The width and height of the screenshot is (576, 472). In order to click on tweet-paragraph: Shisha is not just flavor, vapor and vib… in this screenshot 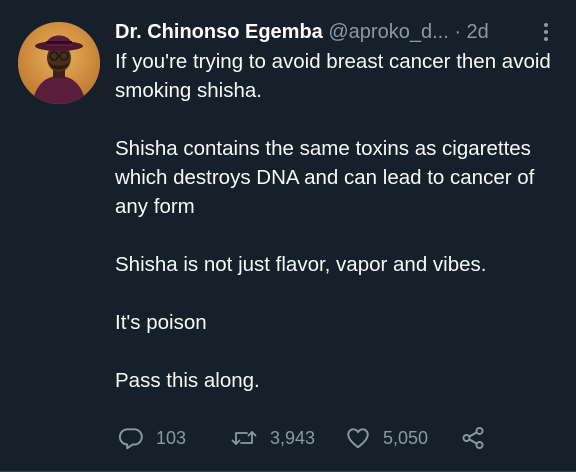, I will do `click(301, 264)`.